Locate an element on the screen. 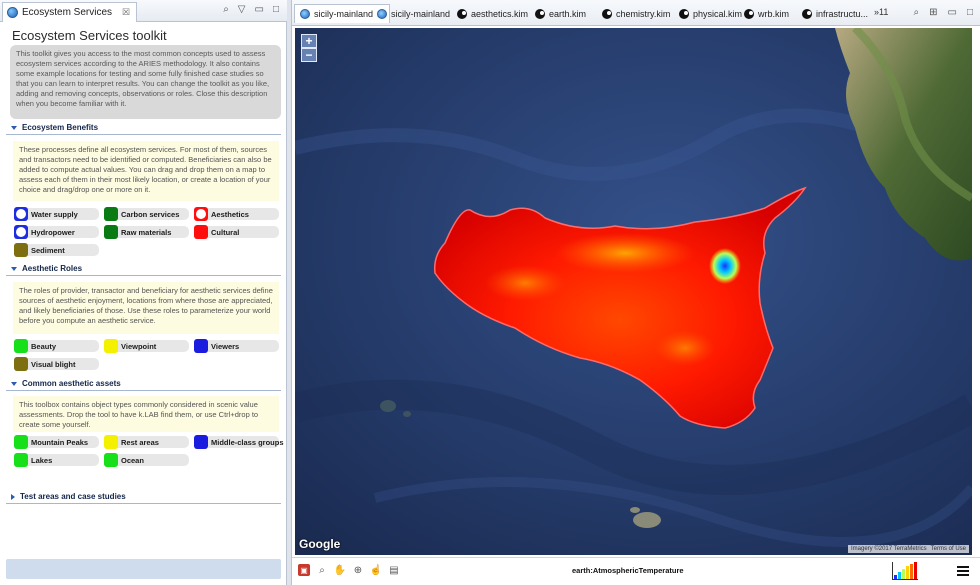 The image size is (980, 585). section-title: Aesthetic Roles is located at coordinates (52, 268).